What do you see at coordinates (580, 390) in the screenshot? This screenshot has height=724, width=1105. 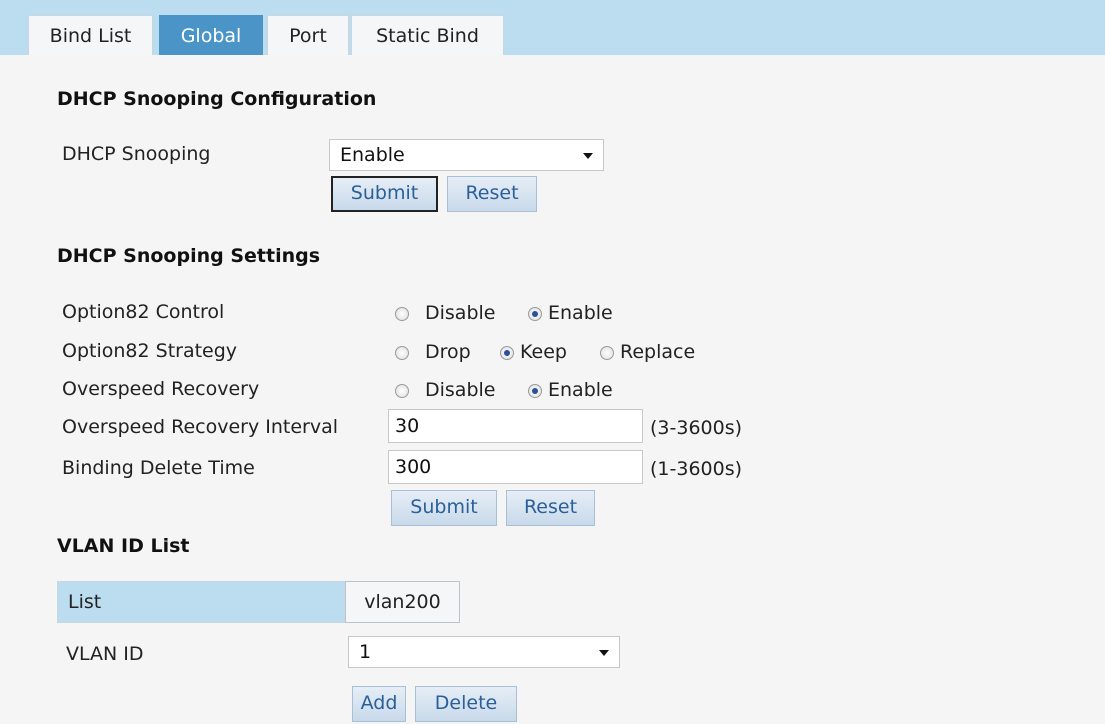 I see `overspeed-recovery-enable-label: Enable` at bounding box center [580, 390].